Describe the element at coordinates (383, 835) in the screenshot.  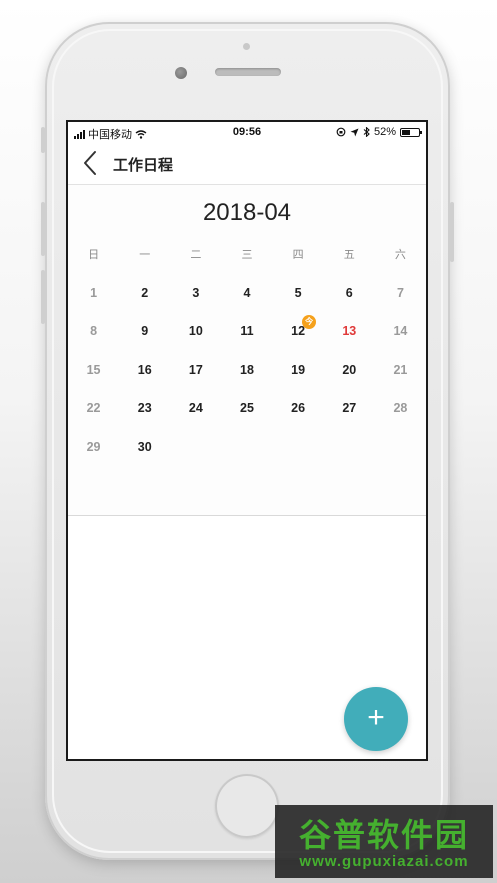
I see `watermark-title: 谷普软件园` at that location.